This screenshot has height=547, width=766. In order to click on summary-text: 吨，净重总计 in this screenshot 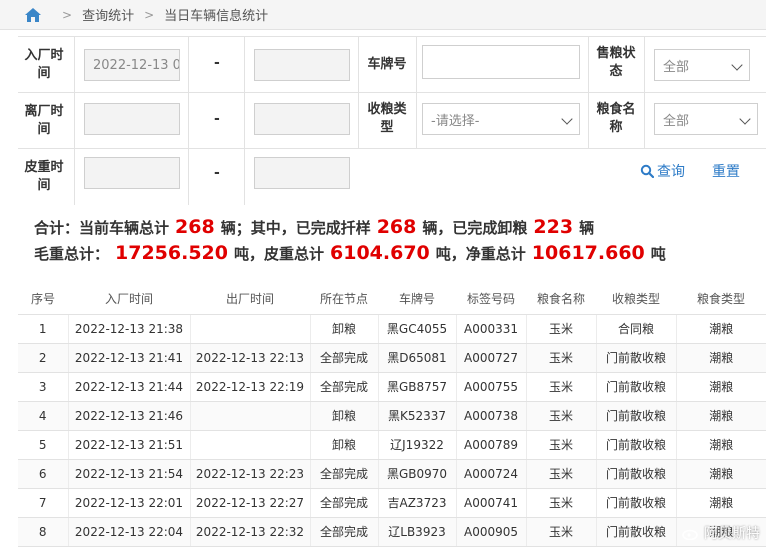, I will do `click(480, 254)`.